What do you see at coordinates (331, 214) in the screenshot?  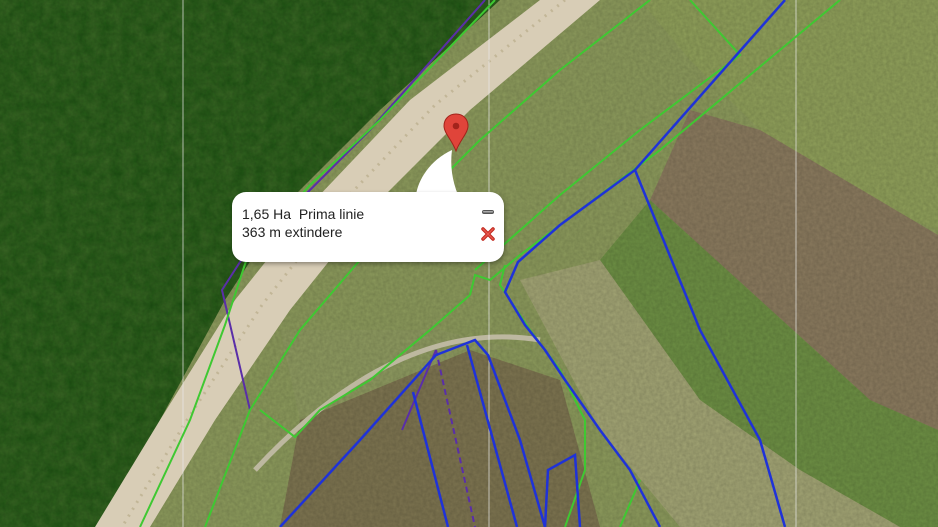 I see `popup-label: Prima linie` at bounding box center [331, 214].